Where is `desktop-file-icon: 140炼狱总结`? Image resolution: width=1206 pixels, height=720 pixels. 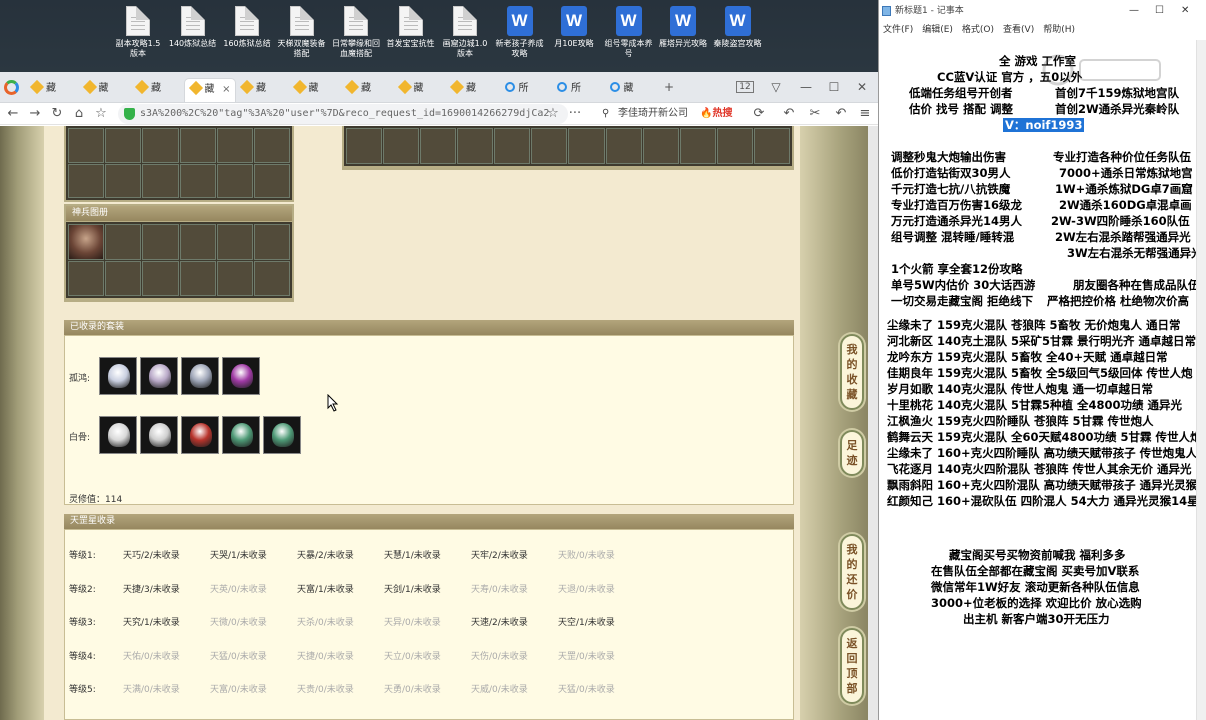
desktop-file-icon: 140炼狱总结 is located at coordinates (193, 27).